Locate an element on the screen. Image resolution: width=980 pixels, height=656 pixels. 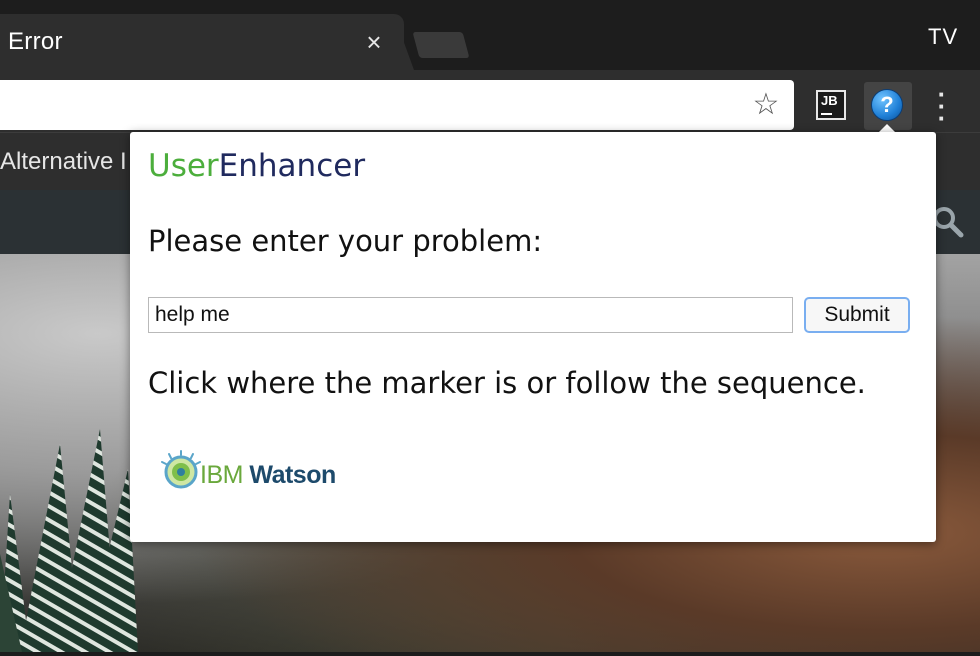
brand-enhancer: Enhancer is located at coordinates (292, 166).